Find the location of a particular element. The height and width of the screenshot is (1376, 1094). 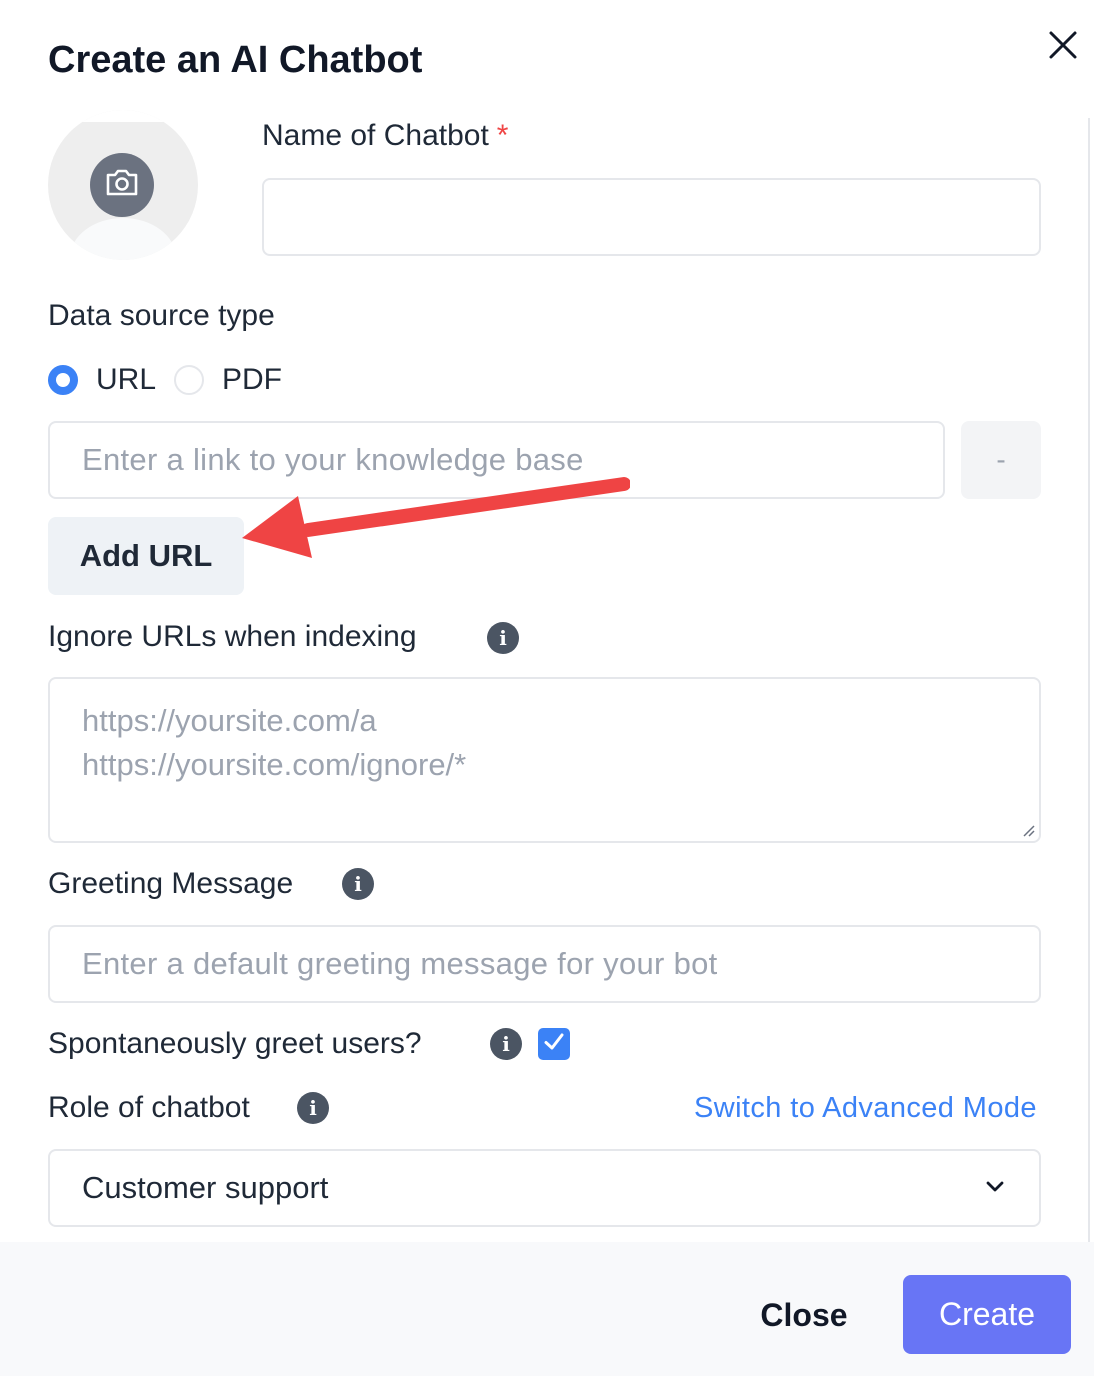

close-icon is located at coordinates (1063, 45).